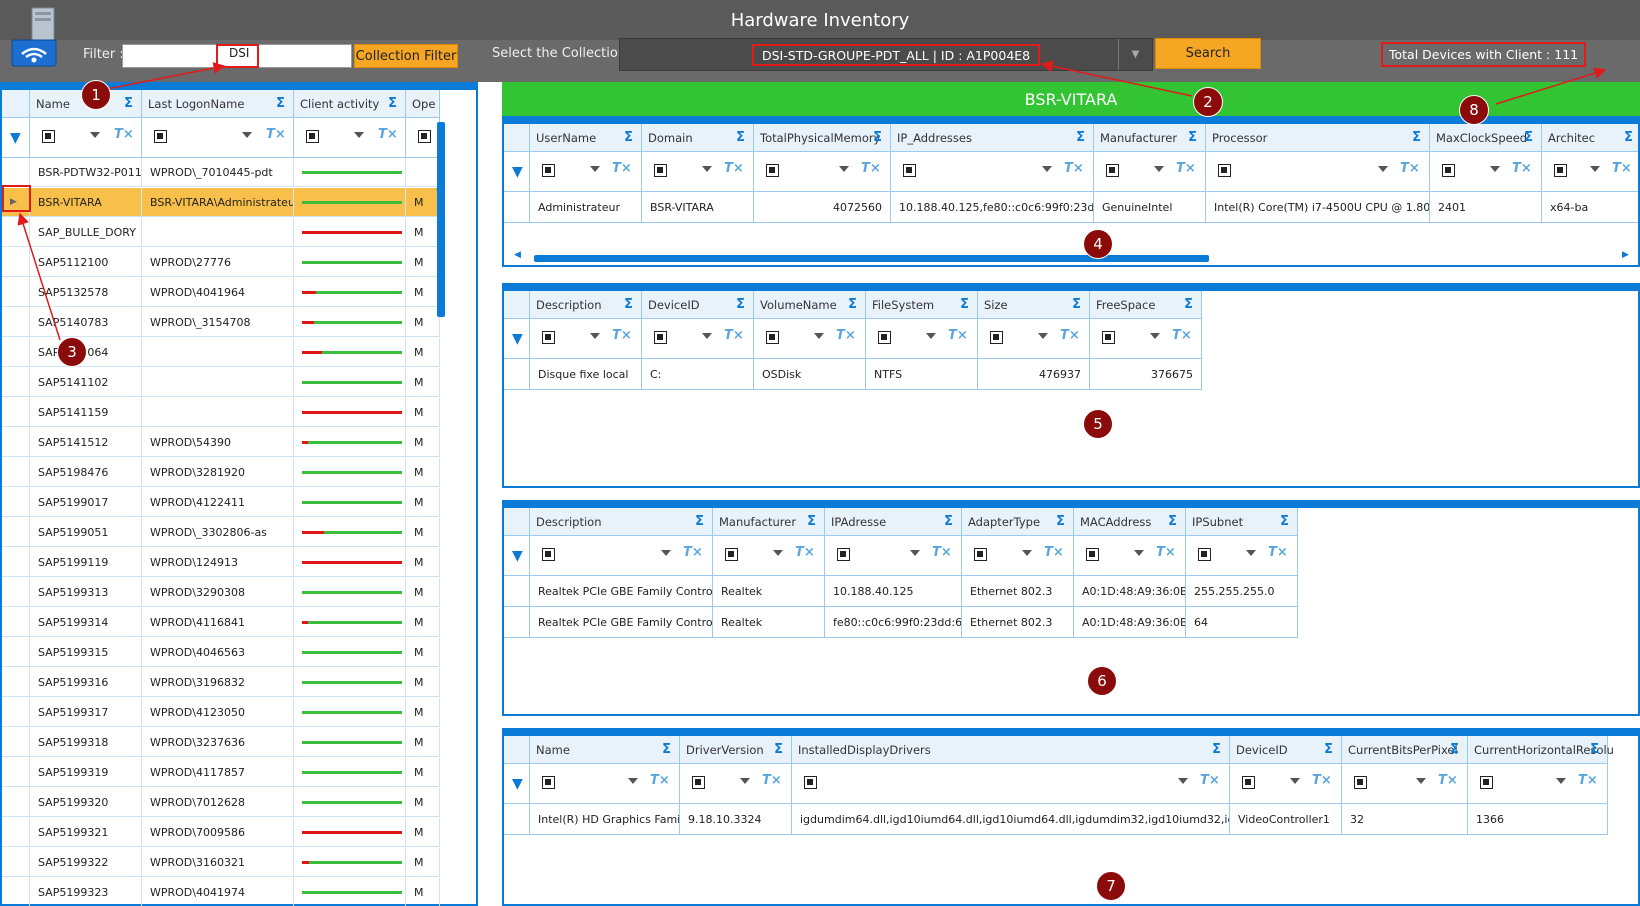 This screenshot has width=1640, height=906. Describe the element at coordinates (1150, 137) in the screenshot. I see `column-header: Manufacturer Σ` at that location.